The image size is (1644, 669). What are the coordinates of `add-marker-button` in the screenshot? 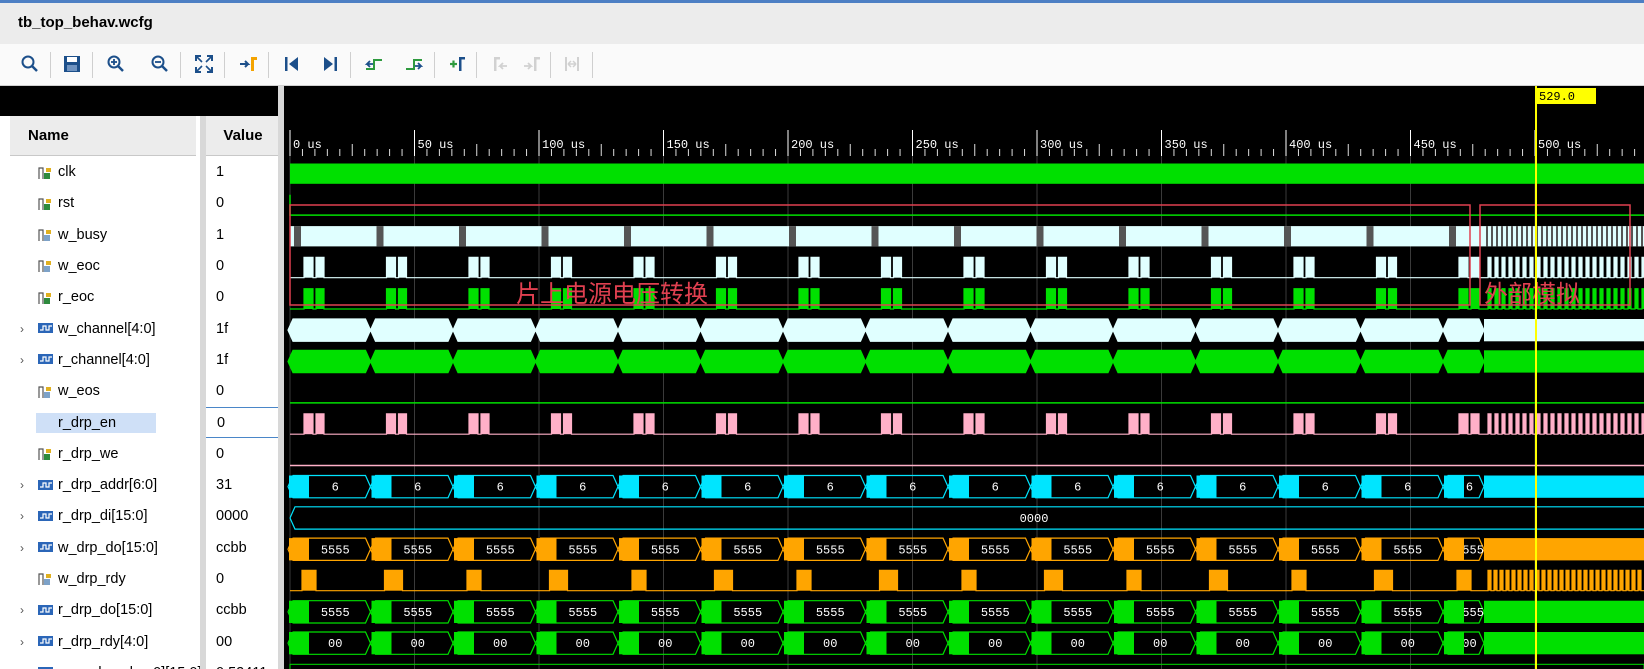 It's located at (458, 64).